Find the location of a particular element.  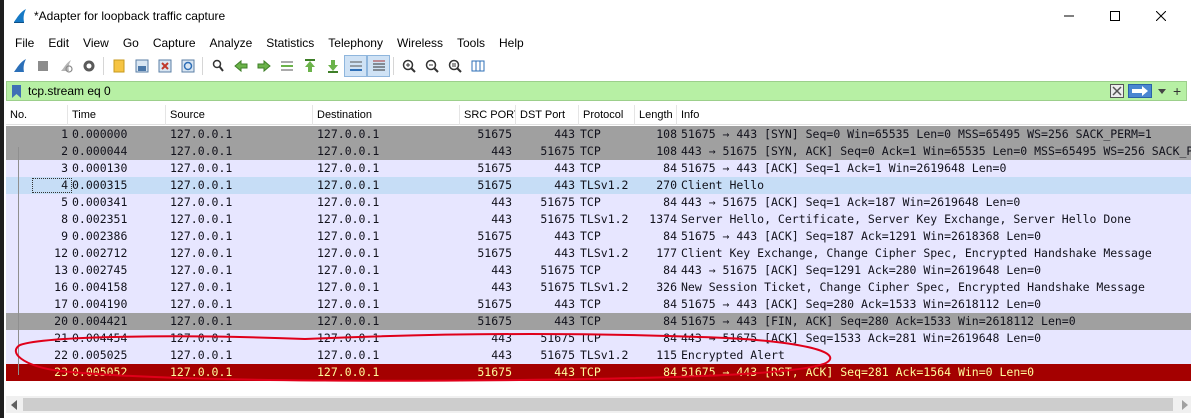

close-icon is located at coordinates (1161, 16).